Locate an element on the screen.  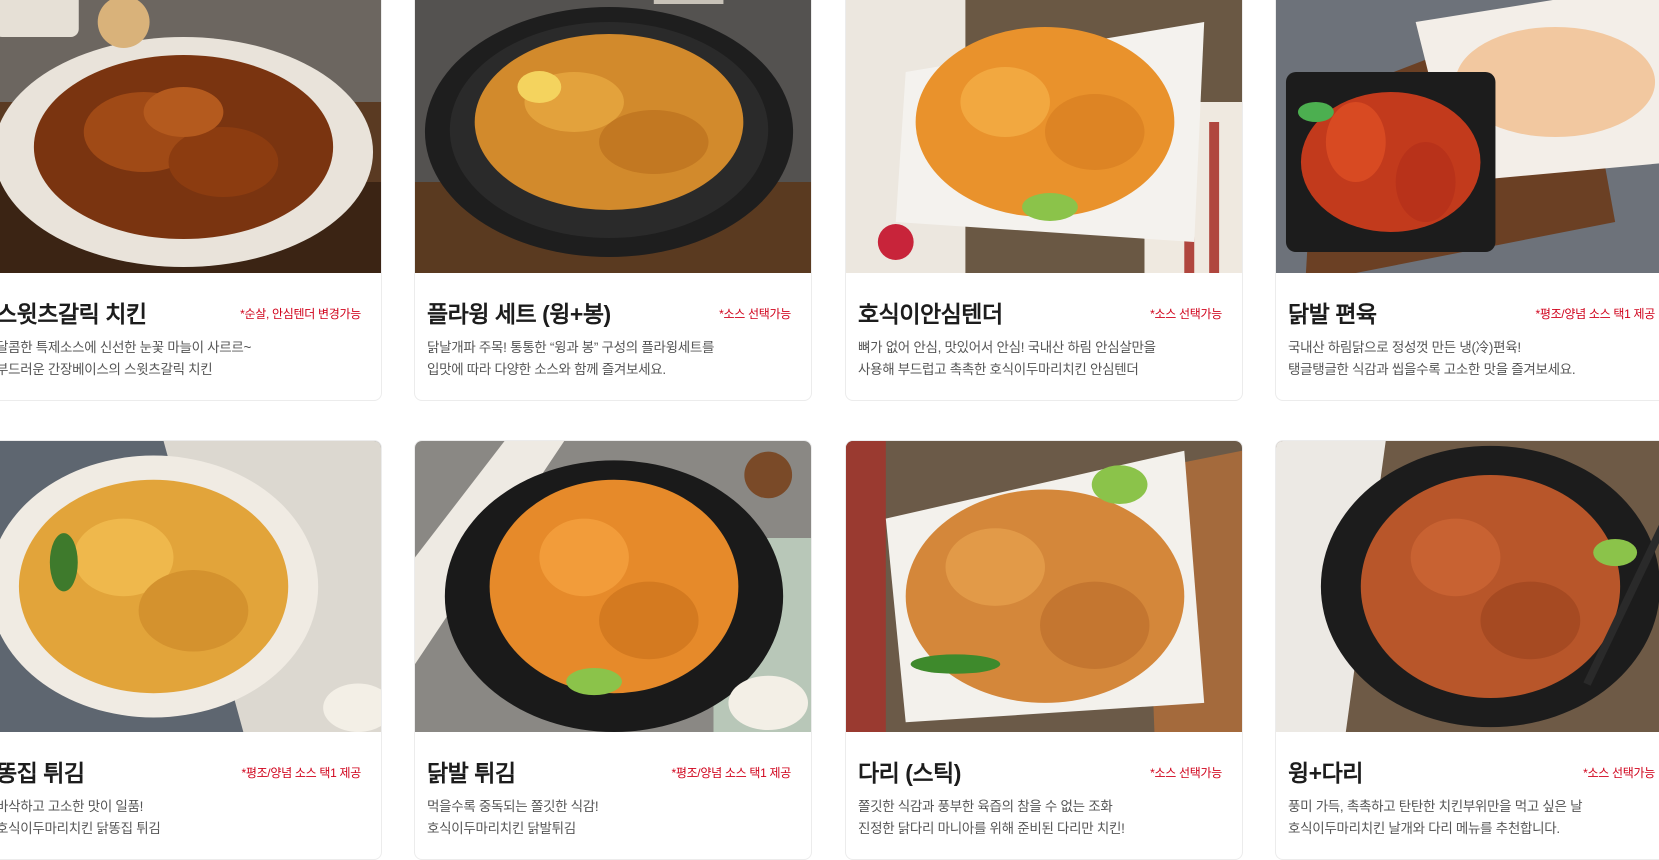
desc-line: 달콤한 특제소스에 신선한 눈꽃 마늘이 사르르~ is located at coordinates (126, 347).